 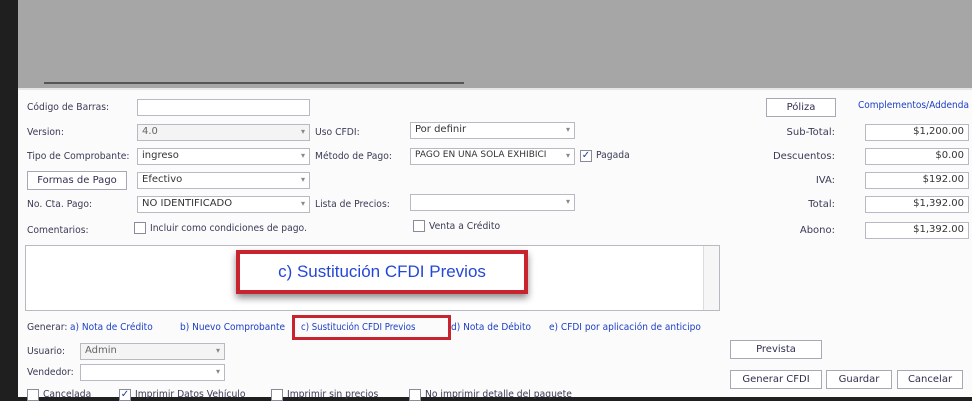 I want to click on lista-precios-select: ▾, so click(x=492, y=202).